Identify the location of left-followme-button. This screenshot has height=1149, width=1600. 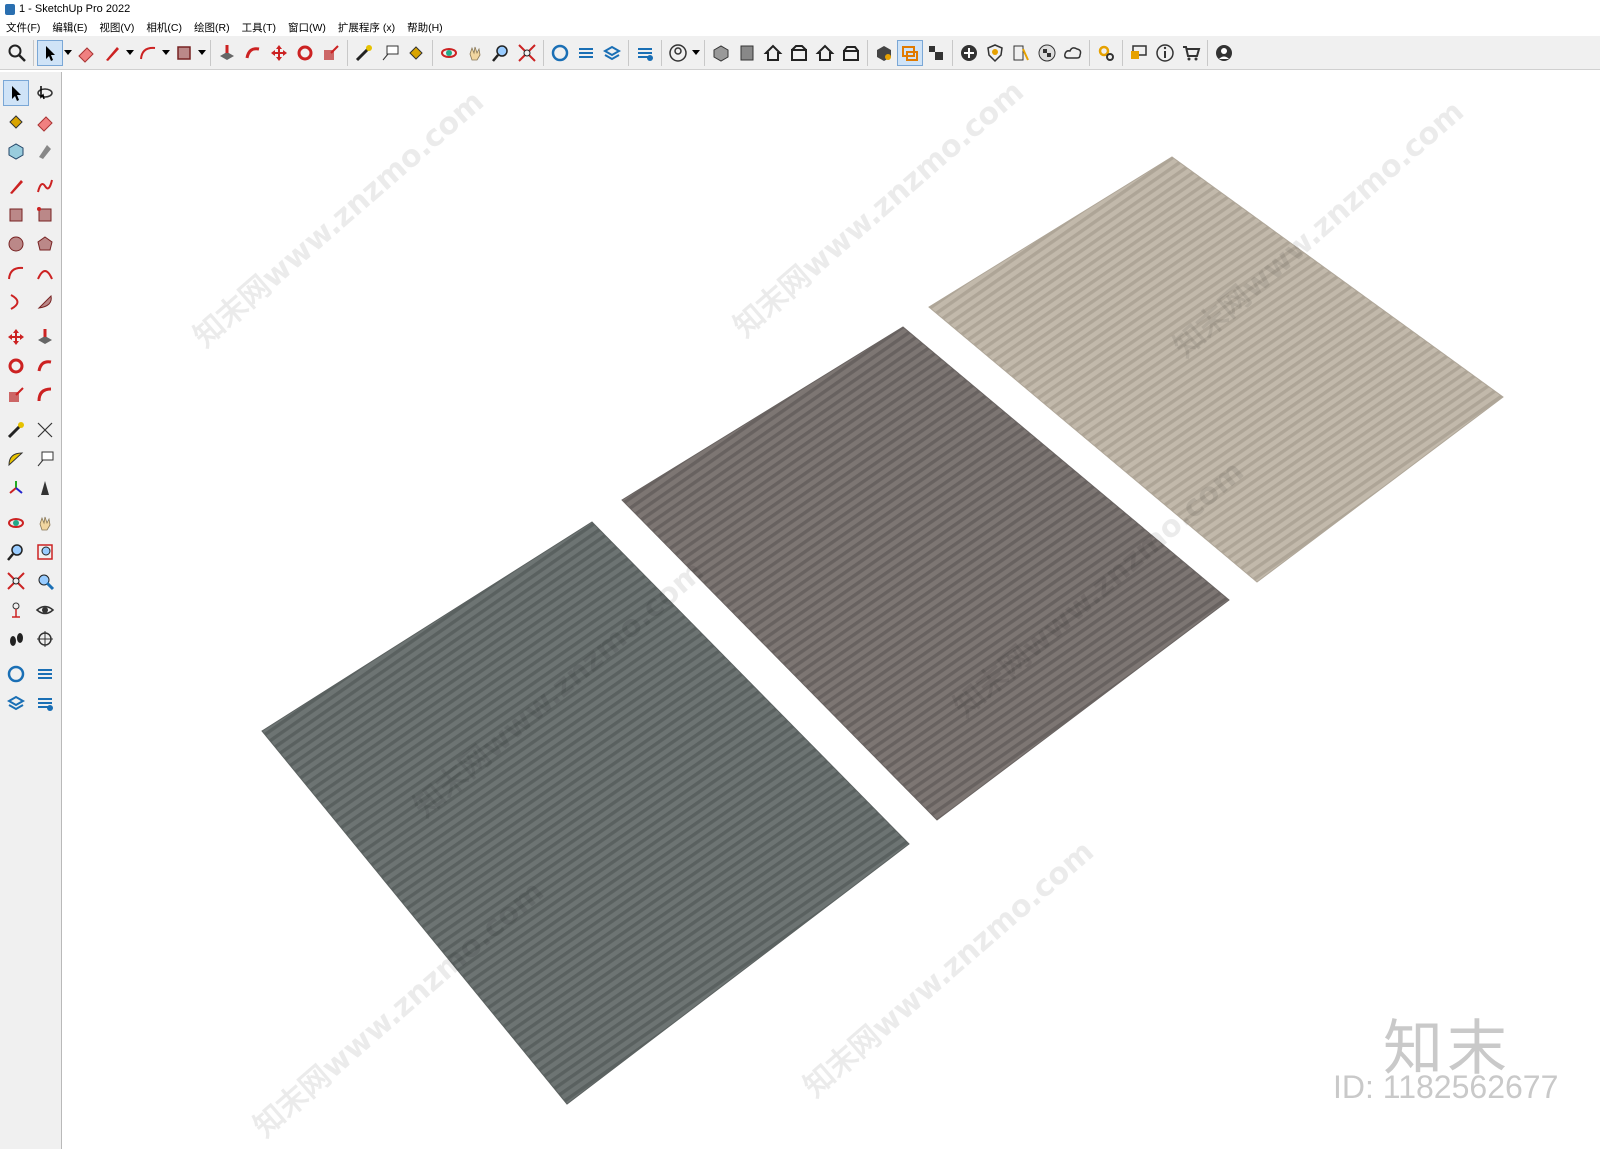
(45, 366).